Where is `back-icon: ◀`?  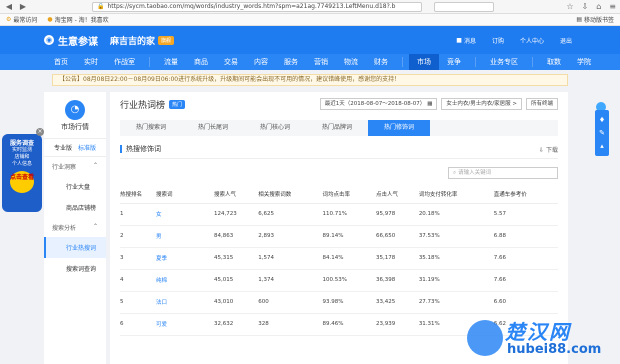
back-icon: ◀ is located at coordinates (9, 7).